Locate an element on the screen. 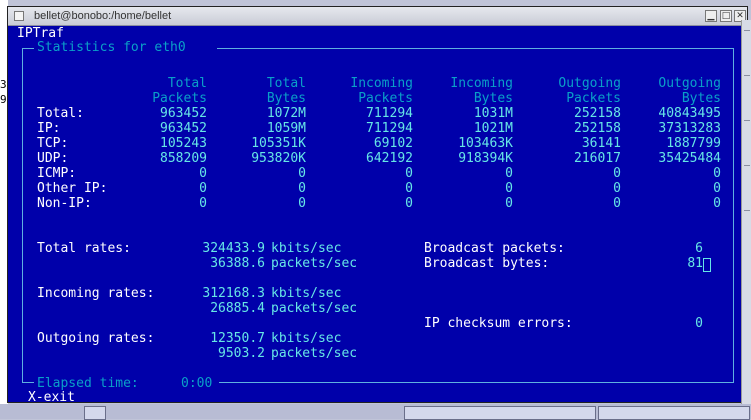 The height and width of the screenshot is (420, 751). frame-right is located at coordinates (733, 215).